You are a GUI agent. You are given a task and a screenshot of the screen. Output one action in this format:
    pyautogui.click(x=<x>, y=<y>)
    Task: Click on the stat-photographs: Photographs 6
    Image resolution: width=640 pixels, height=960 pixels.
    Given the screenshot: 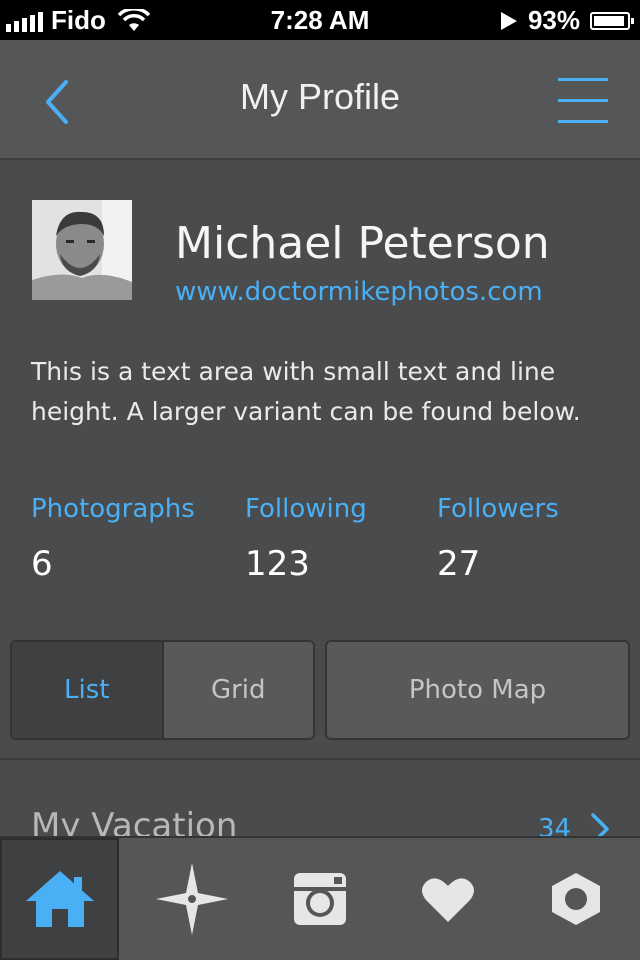 What is the action you would take?
    pyautogui.click(x=113, y=539)
    